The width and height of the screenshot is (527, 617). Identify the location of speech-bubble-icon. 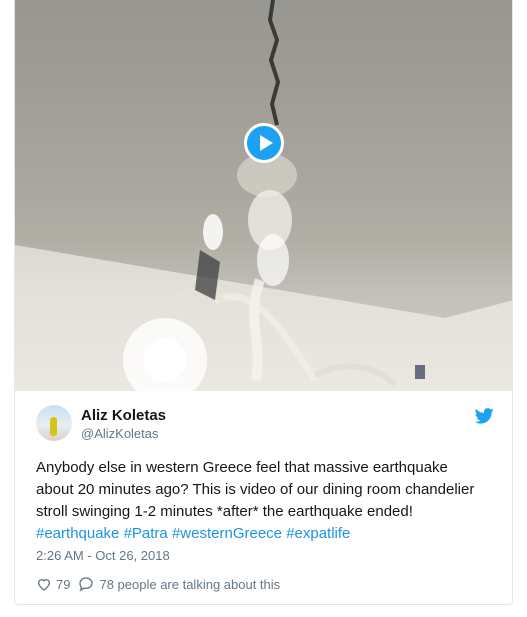
(86, 584).